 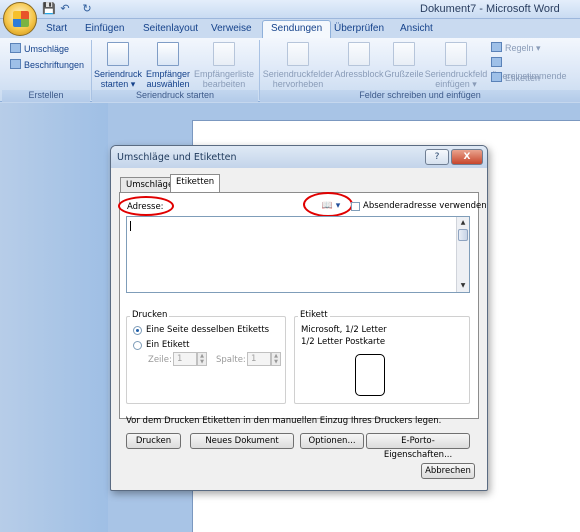 What do you see at coordinates (404, 54) in the screenshot?
I see `greeting-line-icon` at bounding box center [404, 54].